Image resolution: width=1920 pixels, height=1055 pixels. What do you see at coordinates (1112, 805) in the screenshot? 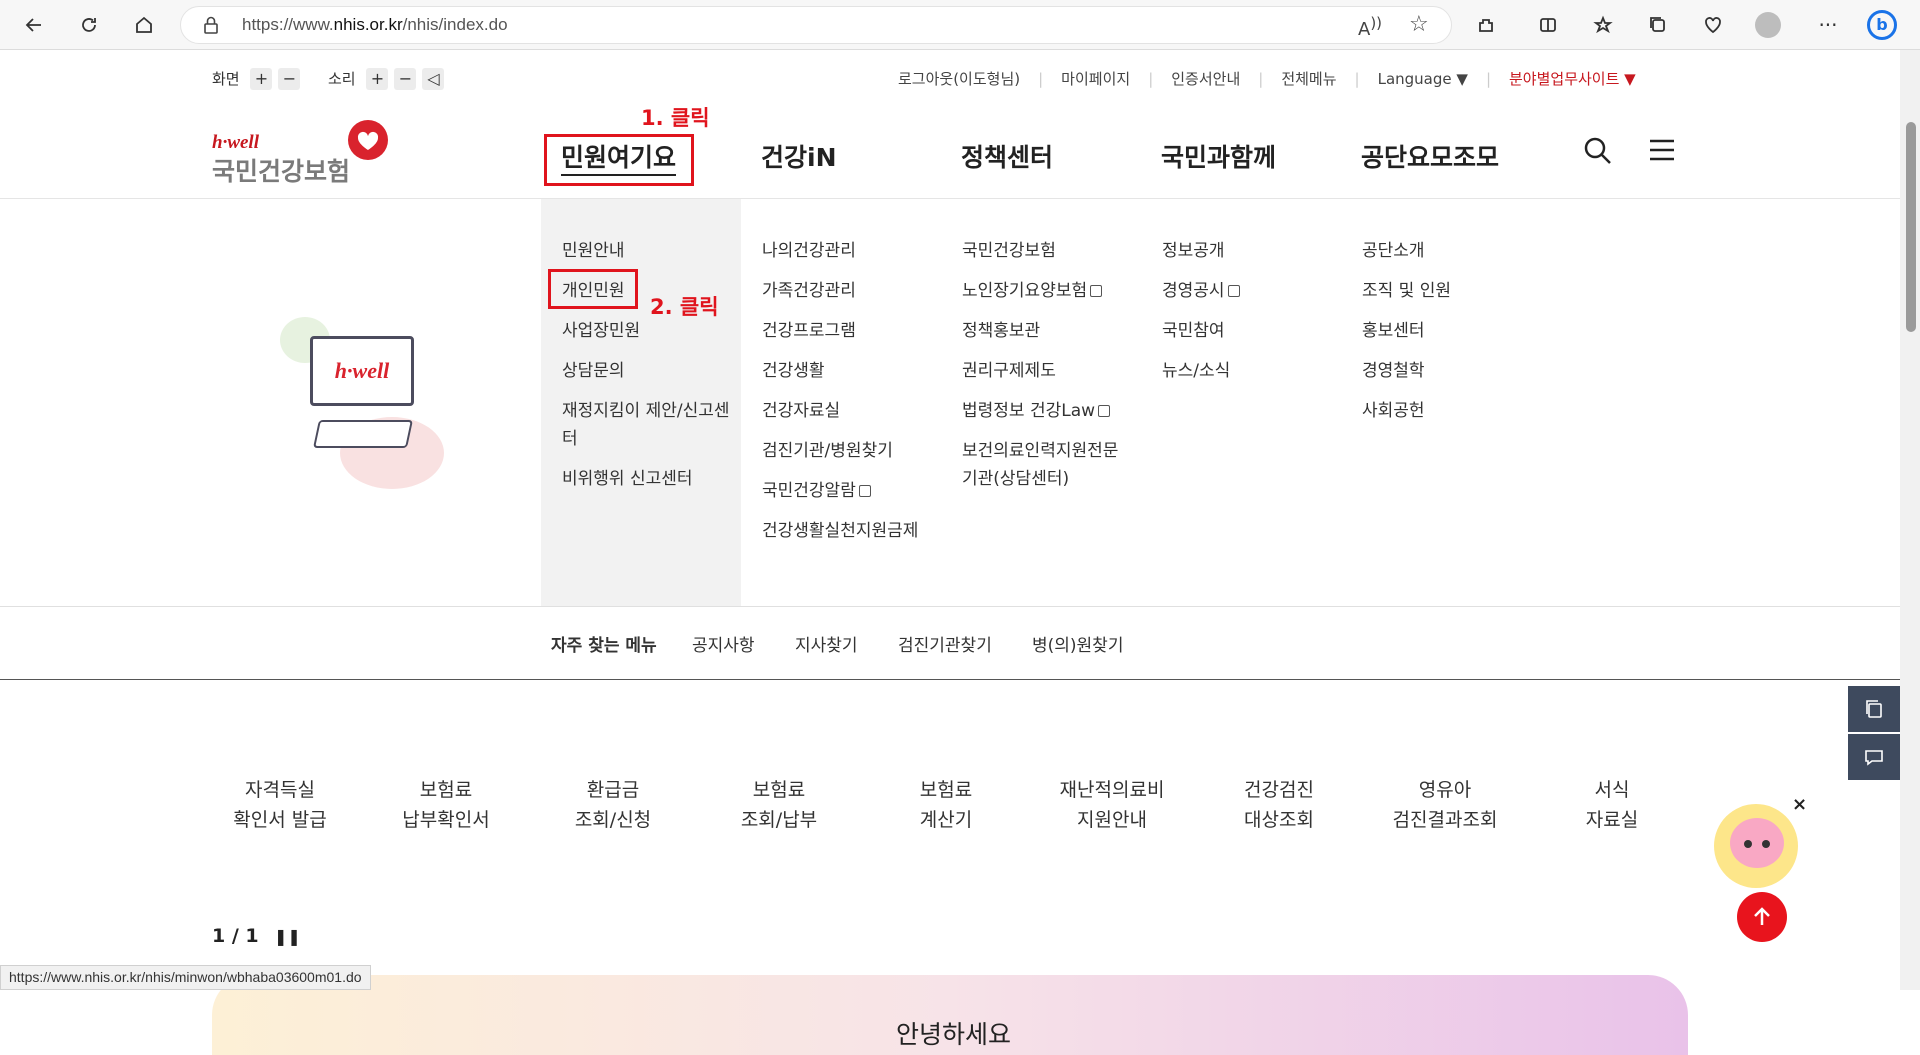
I see `quick-menu-item: 재난적의료비 지원안내` at bounding box center [1112, 805].